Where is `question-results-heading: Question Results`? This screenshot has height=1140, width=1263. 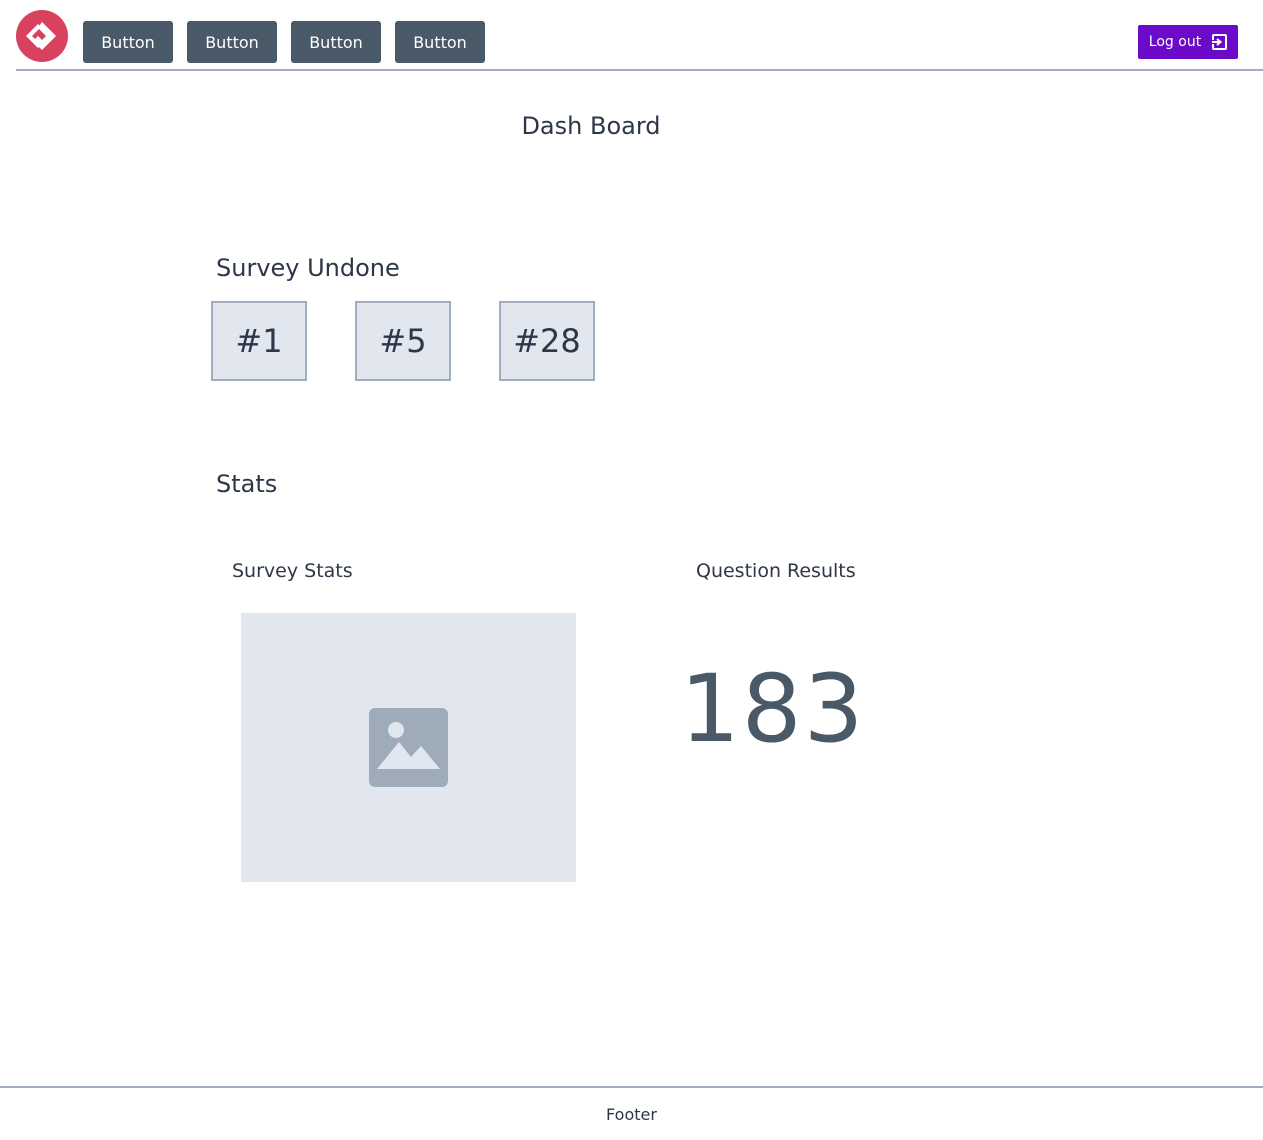 question-results-heading: Question Results is located at coordinates (776, 571).